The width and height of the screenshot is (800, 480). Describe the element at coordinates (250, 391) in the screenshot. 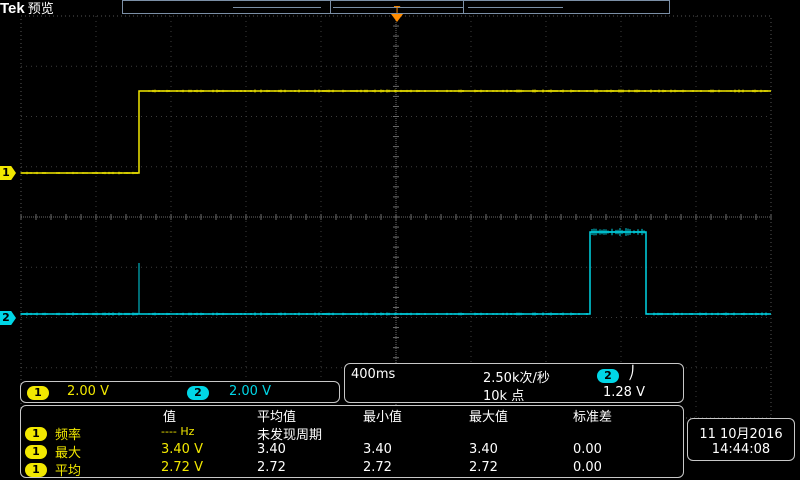

I see `ch2-scale: 2.00 V` at that location.